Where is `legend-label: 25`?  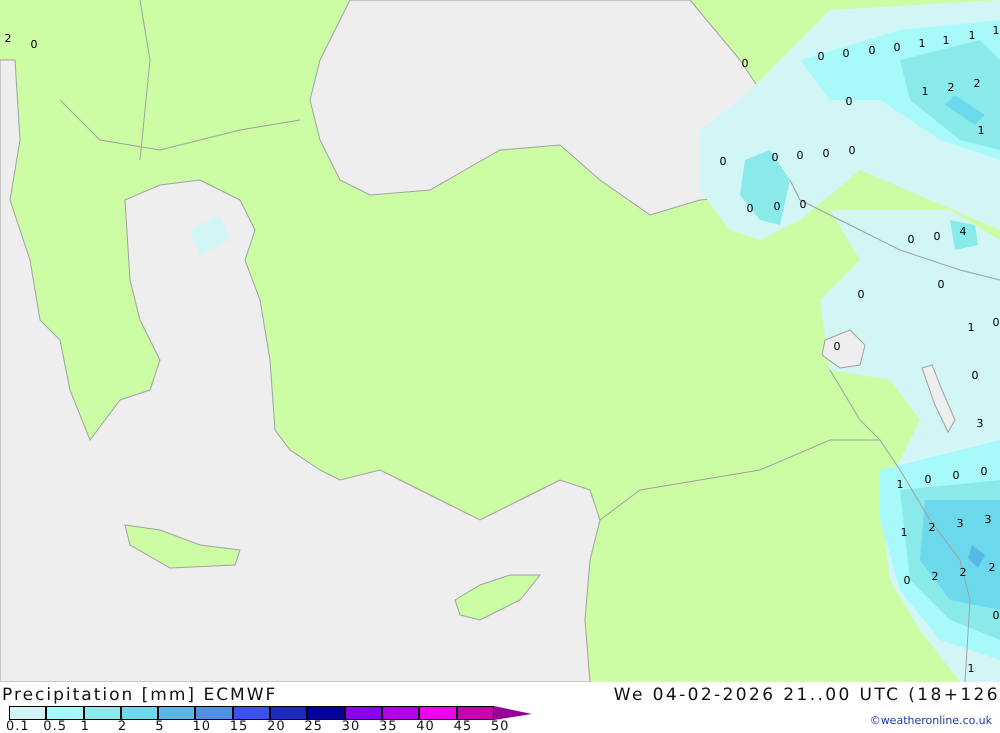 legend-label: 25 is located at coordinates (313, 726).